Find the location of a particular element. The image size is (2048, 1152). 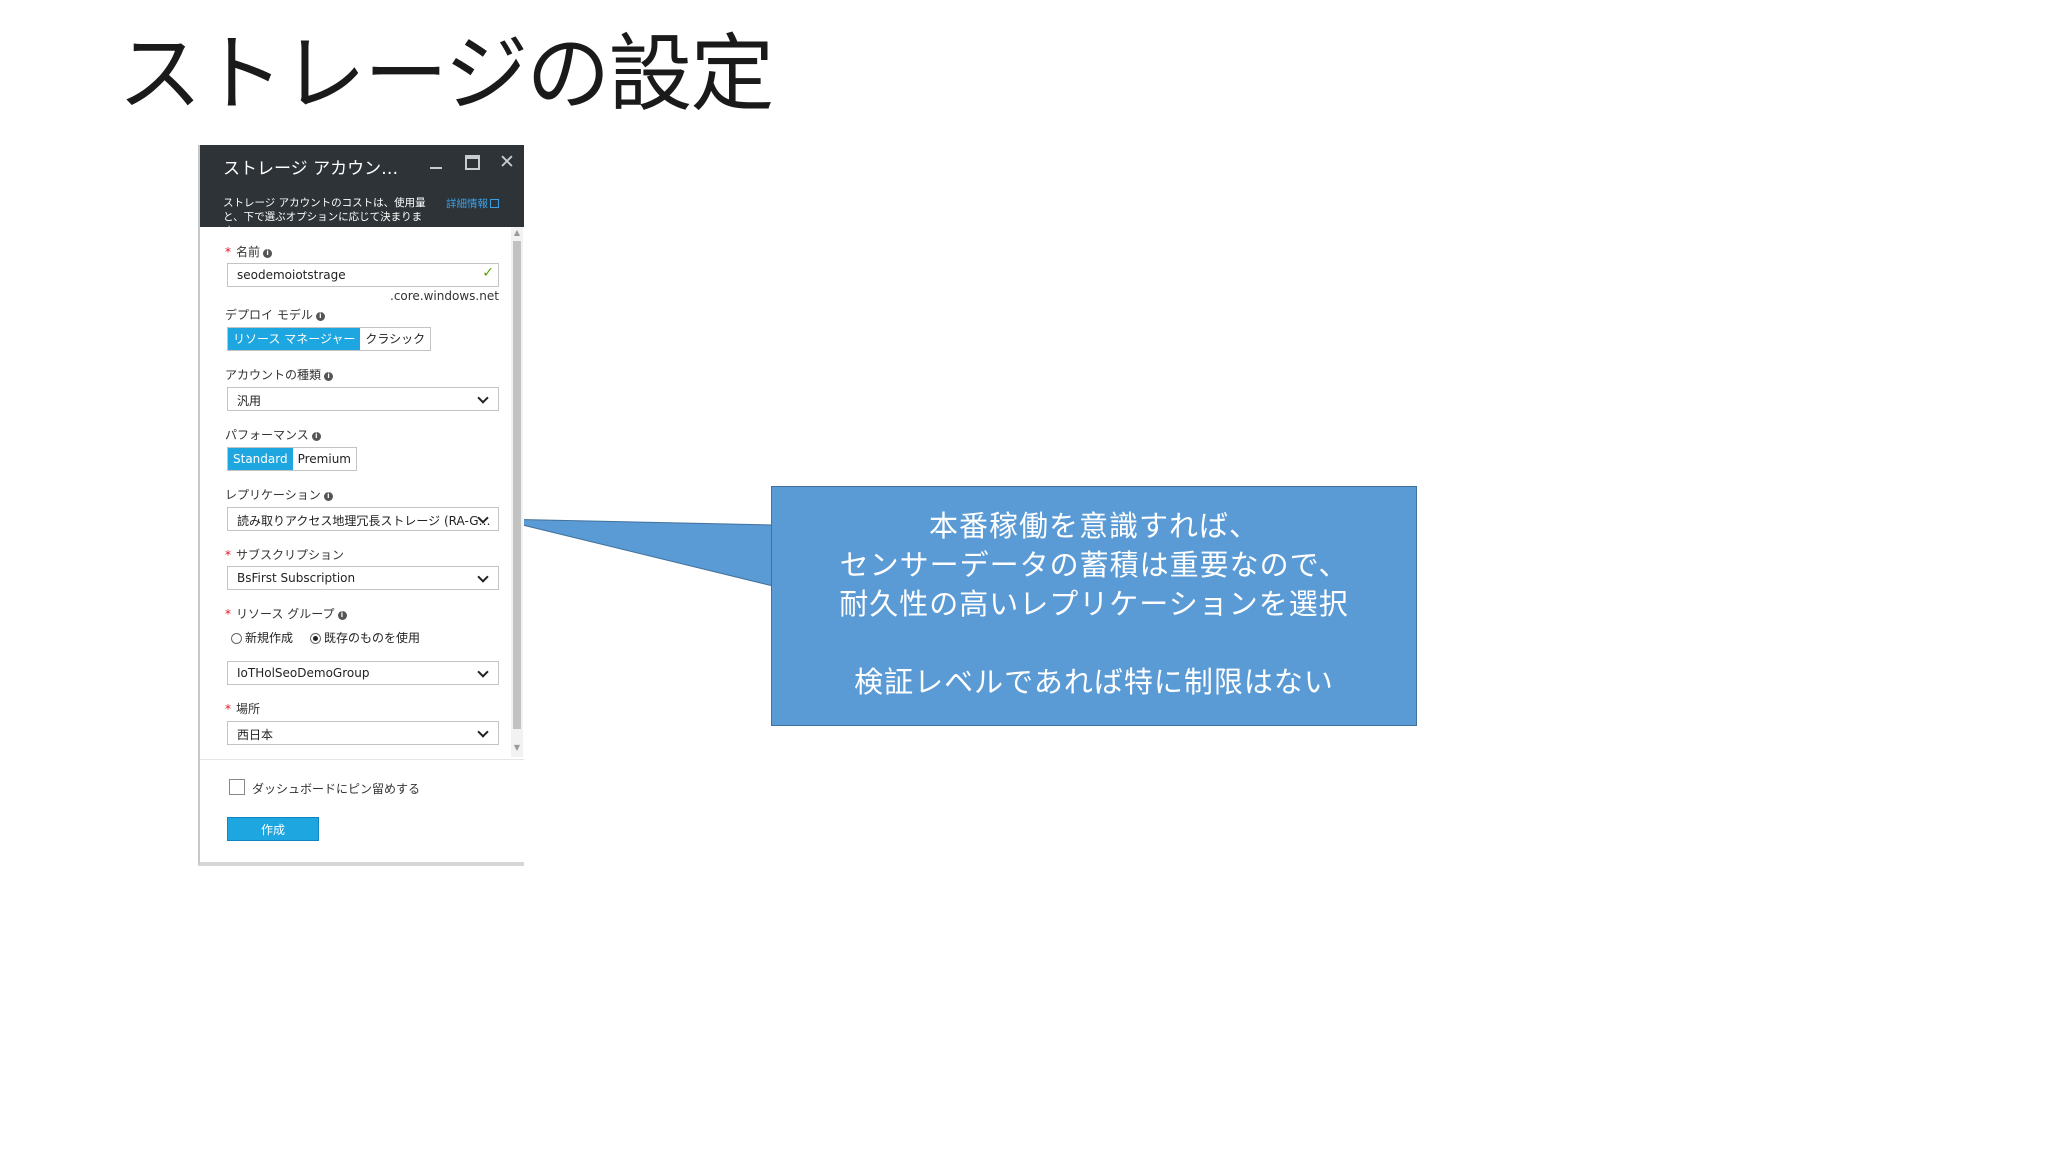

create-button: 作成 is located at coordinates (273, 829).